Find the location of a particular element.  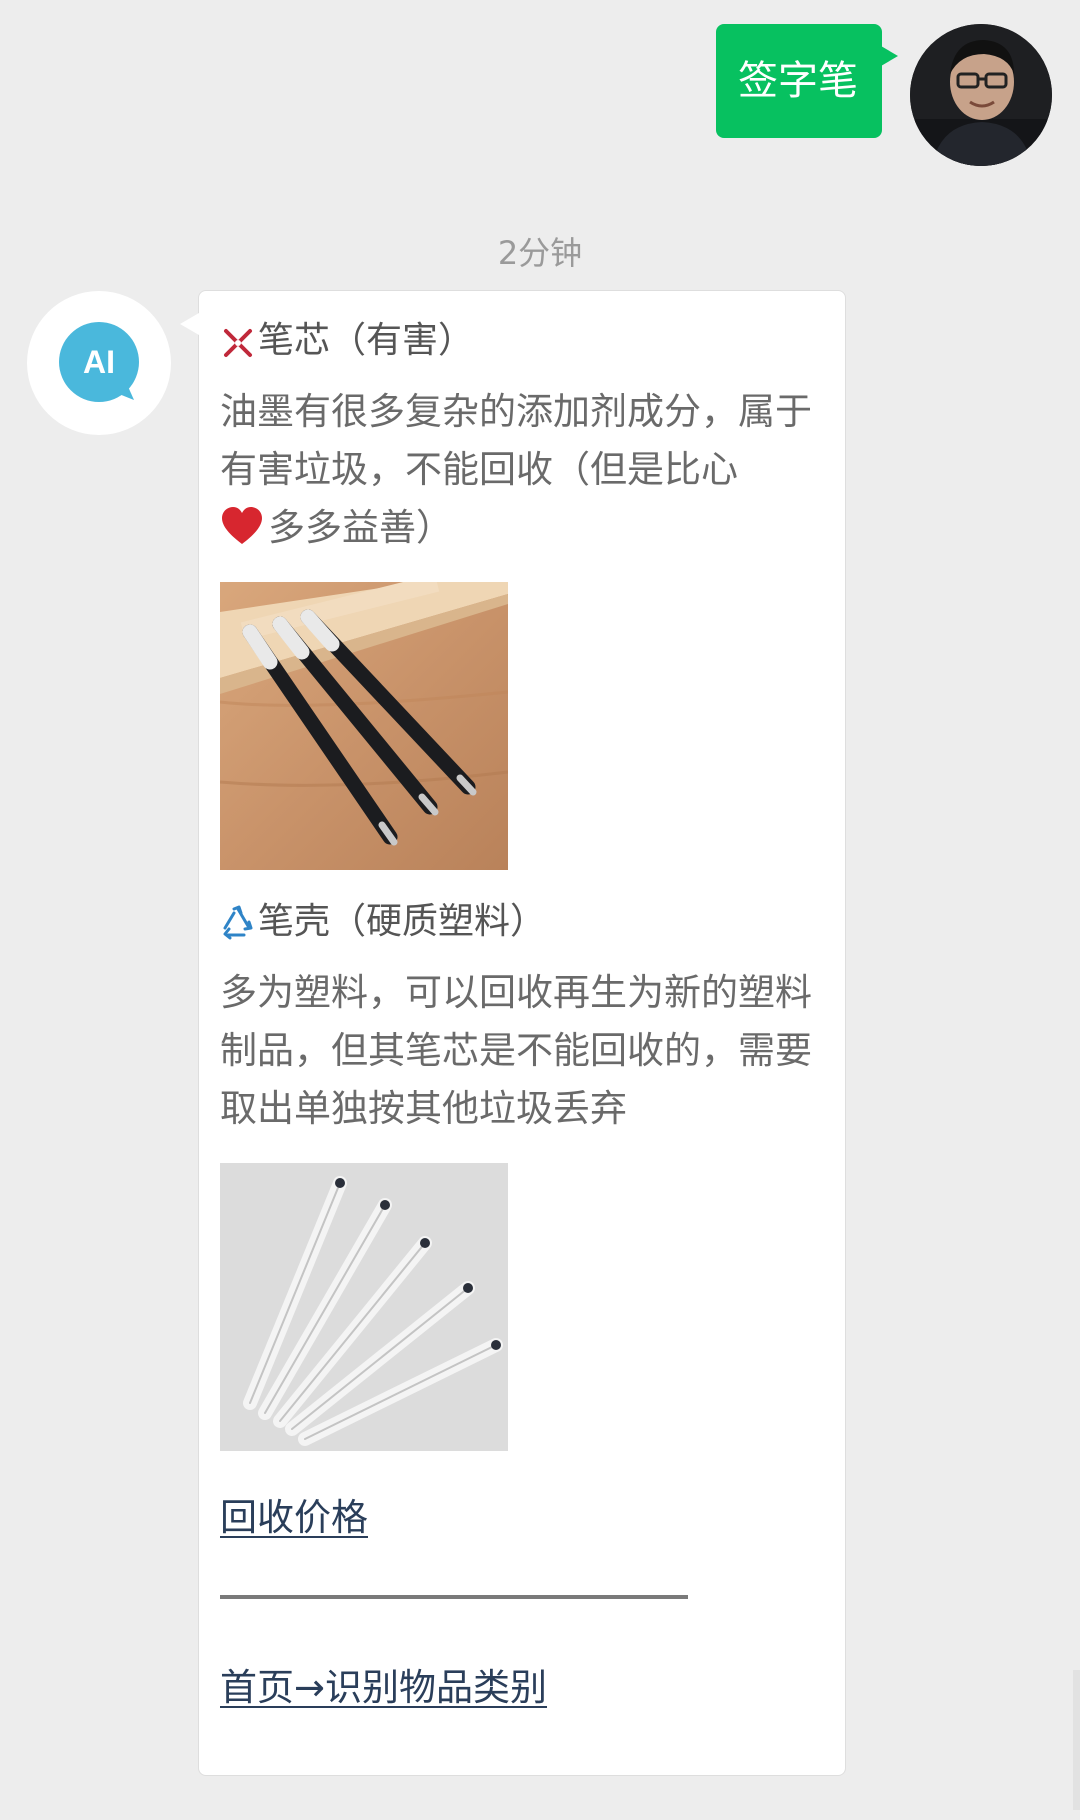

pen-refills-photo is located at coordinates (364, 726).